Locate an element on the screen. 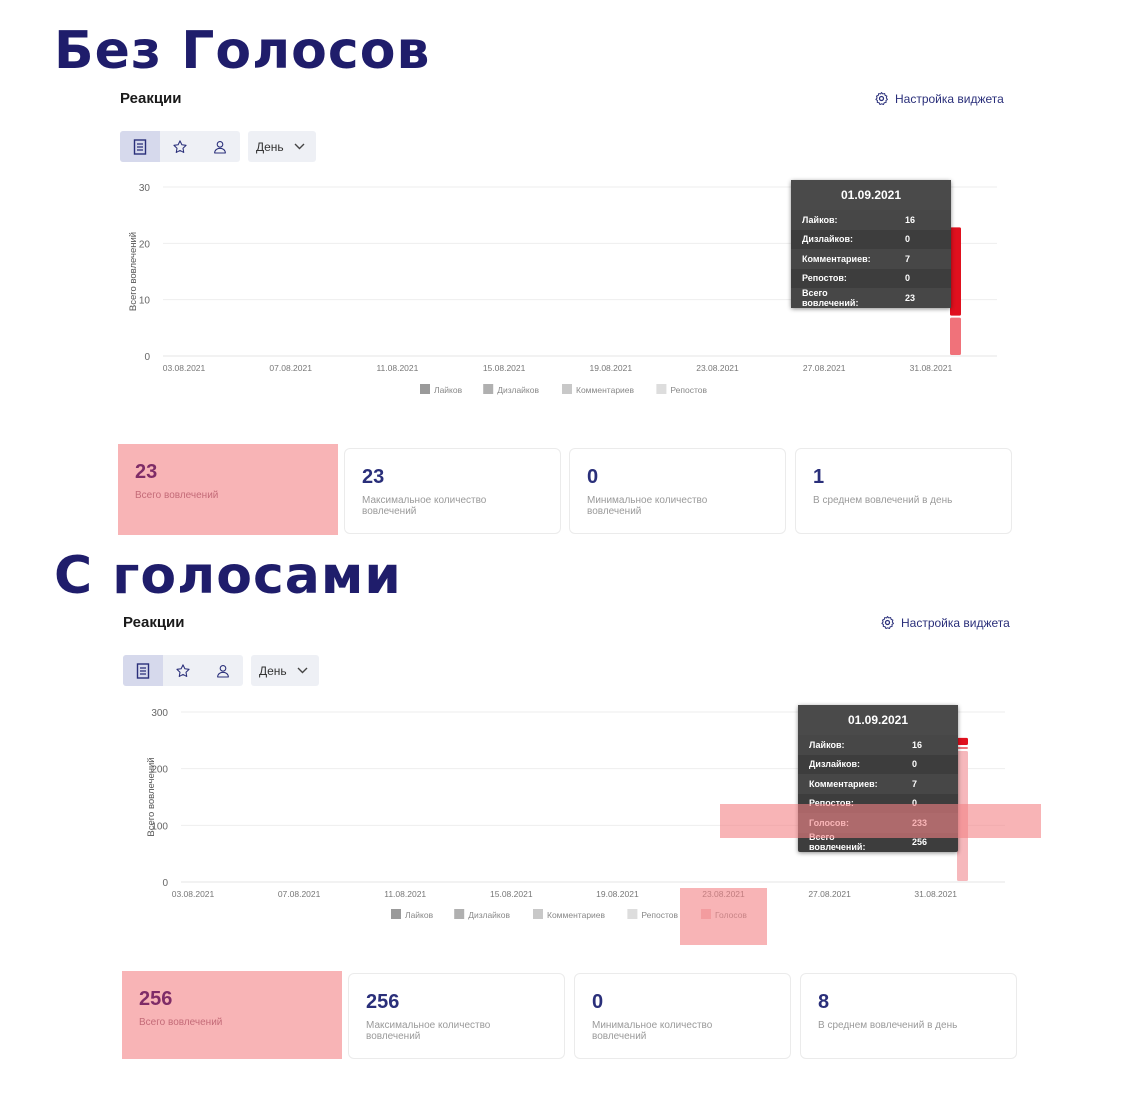 Image resolution: width=1140 pixels, height=1100 pixels. highlight-votes-row is located at coordinates (880, 821).